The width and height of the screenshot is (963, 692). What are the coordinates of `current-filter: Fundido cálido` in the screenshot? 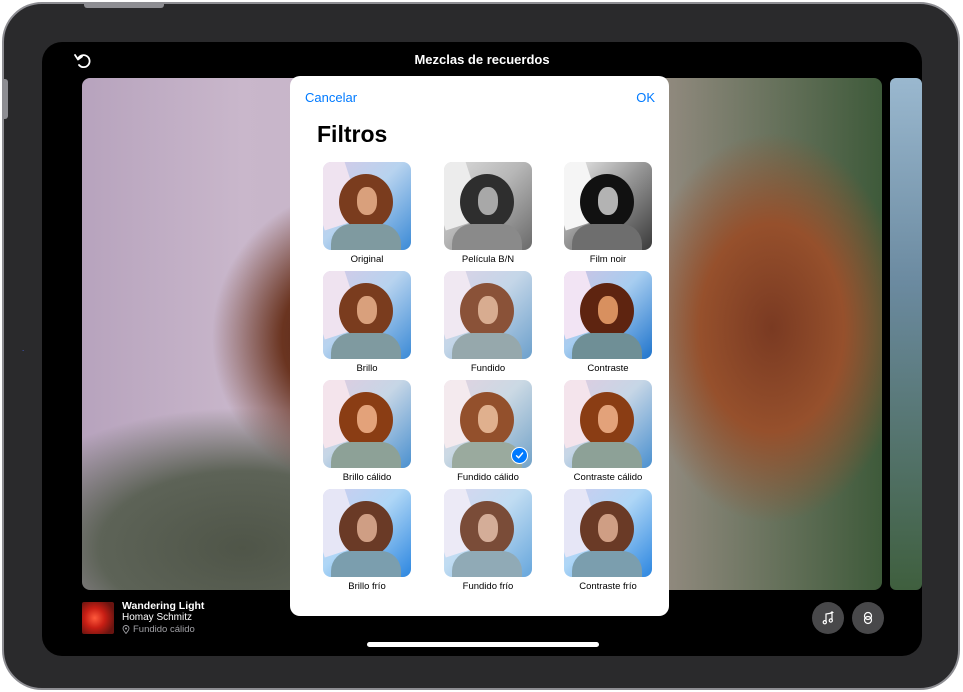 It's located at (158, 629).